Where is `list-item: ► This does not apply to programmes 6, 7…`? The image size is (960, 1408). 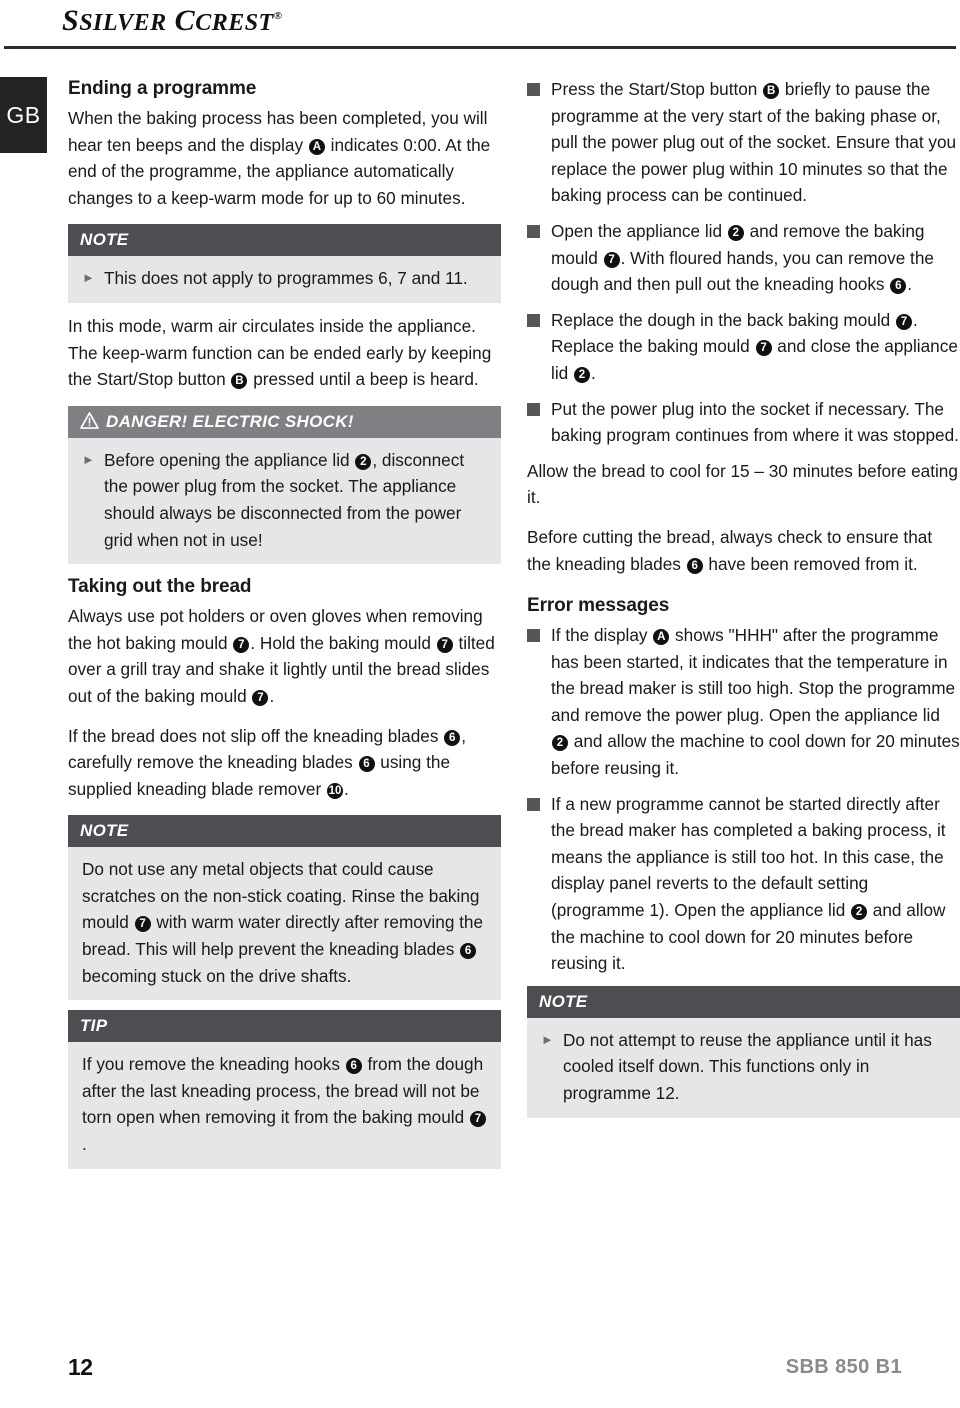 list-item: ► This does not apply to programmes 6, 7… is located at coordinates (284, 278).